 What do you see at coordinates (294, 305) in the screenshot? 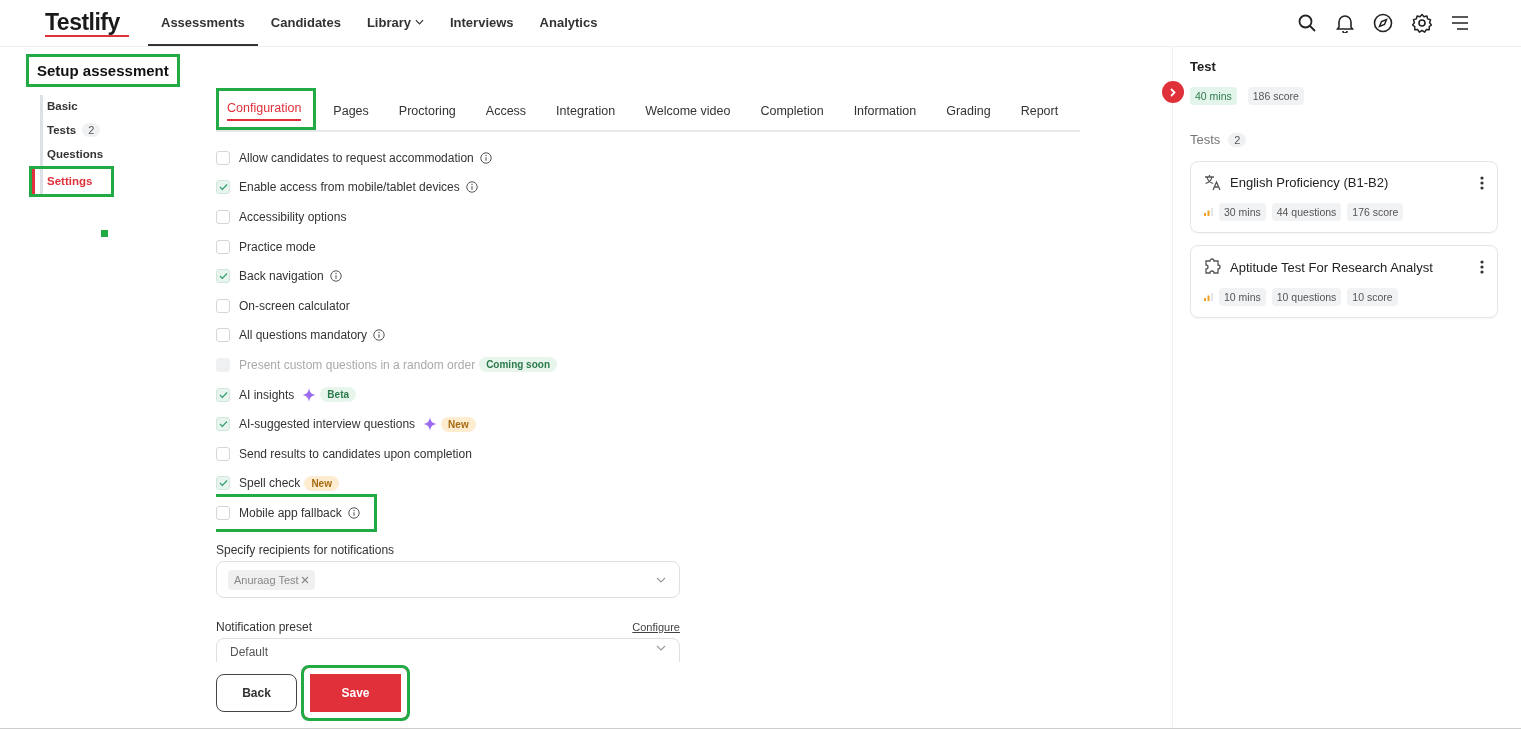
I see `option-label: On-screen calculator` at bounding box center [294, 305].